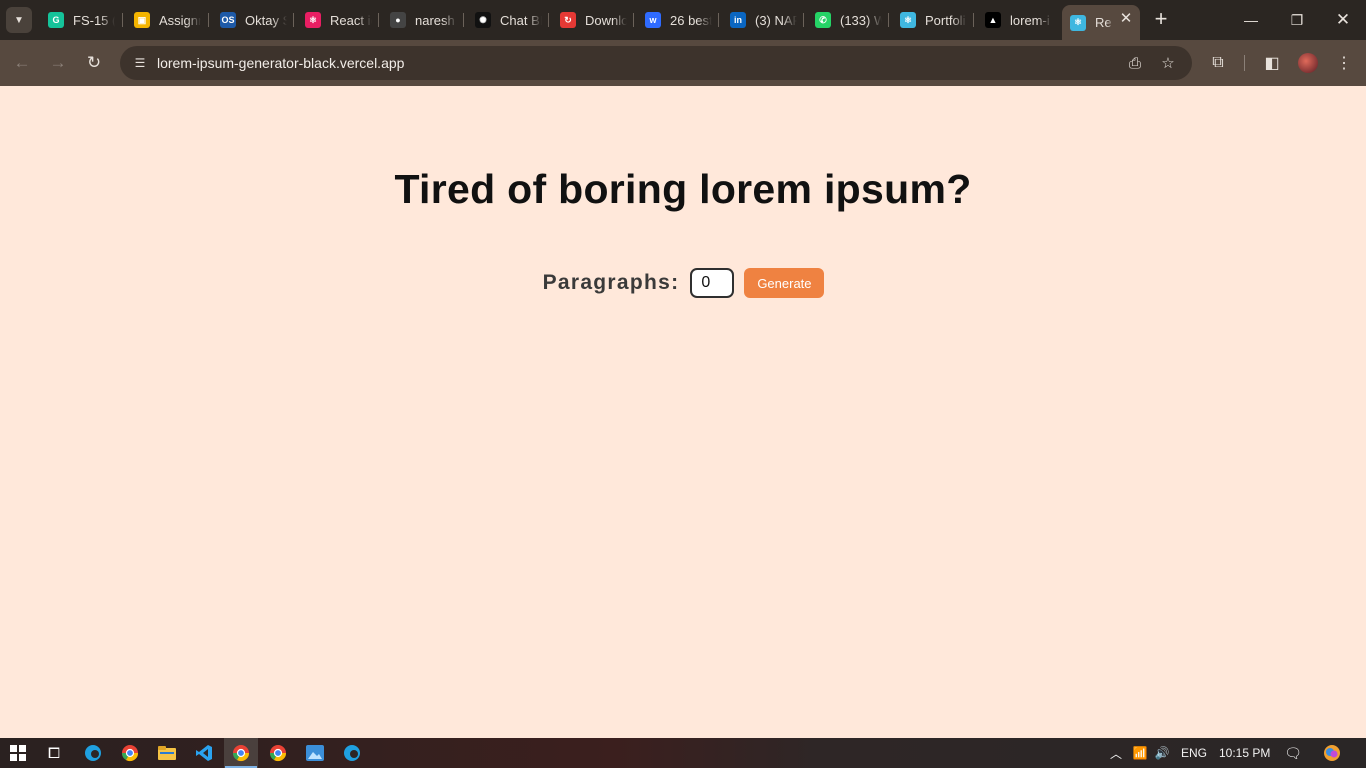 This screenshot has height=768, width=1366. I want to click on restore-icon: ❐, so click(1297, 19).